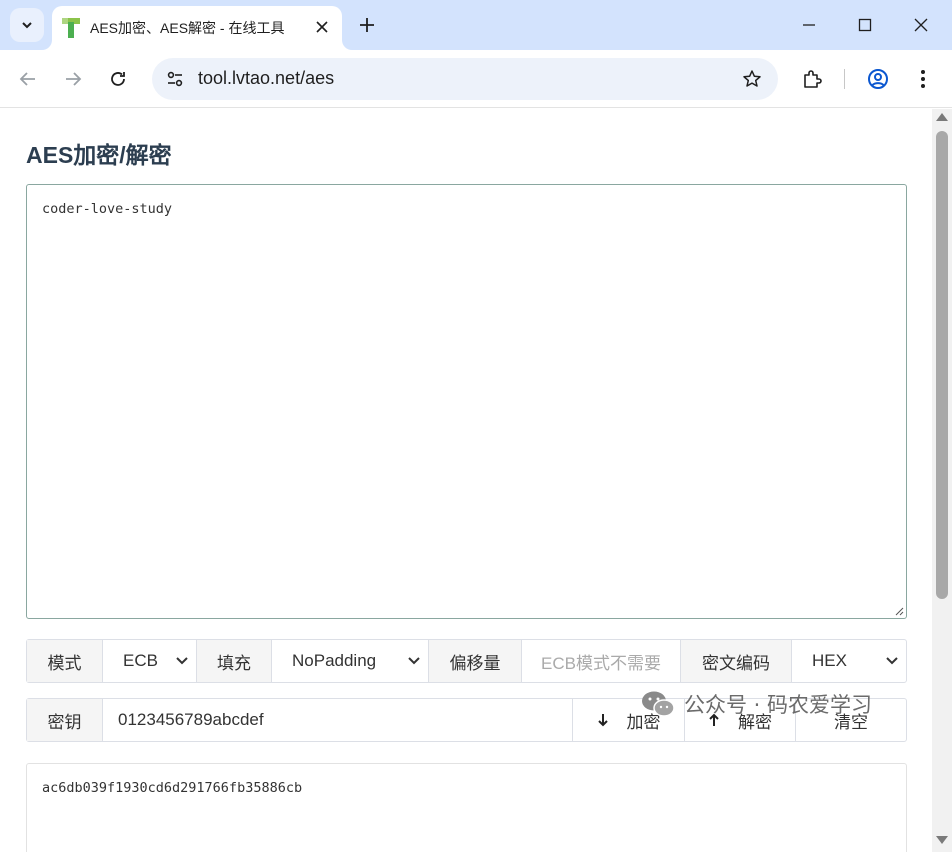 The height and width of the screenshot is (852, 952). Describe the element at coordinates (829, 660) in the screenshot. I see `encoding-select-value: HEX` at that location.